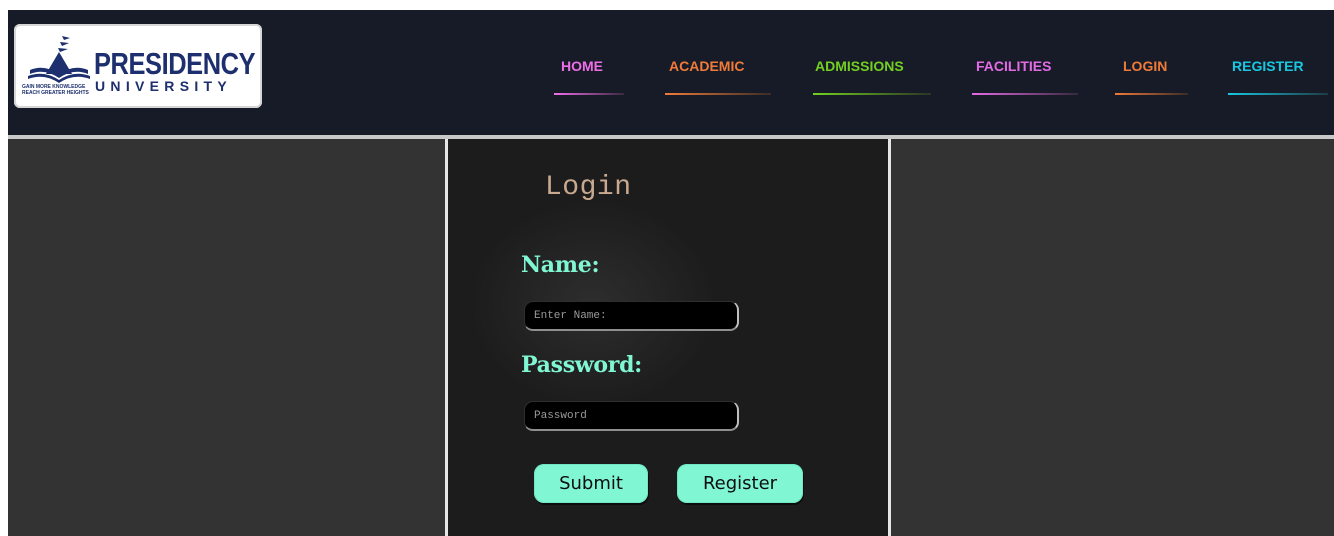 The width and height of the screenshot is (1334, 536). What do you see at coordinates (718, 94) in the screenshot?
I see `nav-academic-underline` at bounding box center [718, 94].